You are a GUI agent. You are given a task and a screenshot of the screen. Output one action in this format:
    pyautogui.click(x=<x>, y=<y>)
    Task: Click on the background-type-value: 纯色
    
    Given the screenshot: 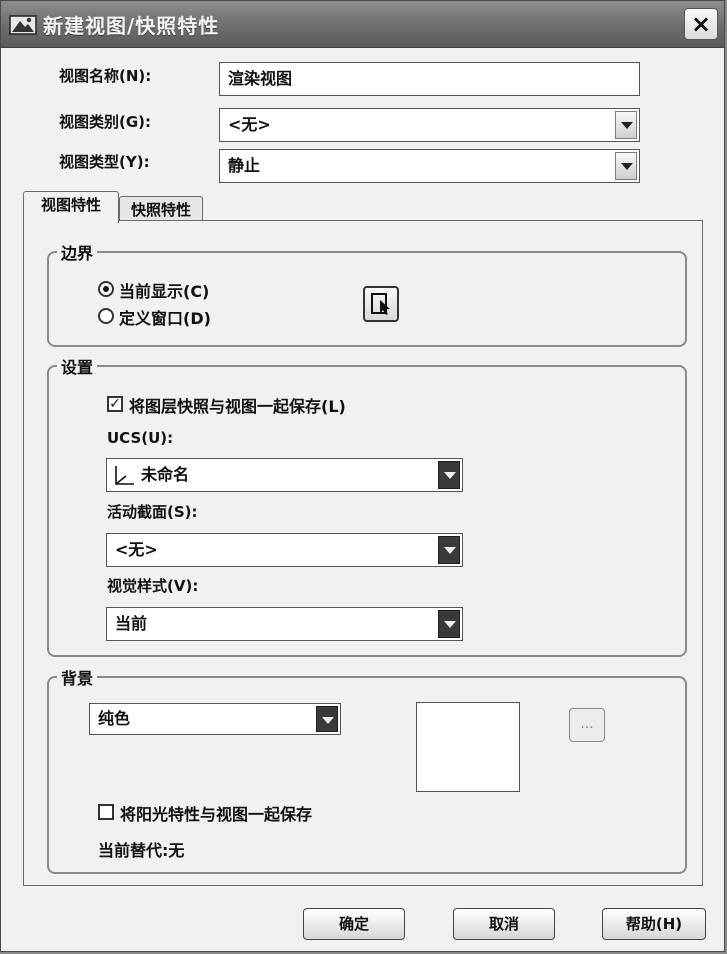 What is the action you would take?
    pyautogui.click(x=114, y=718)
    